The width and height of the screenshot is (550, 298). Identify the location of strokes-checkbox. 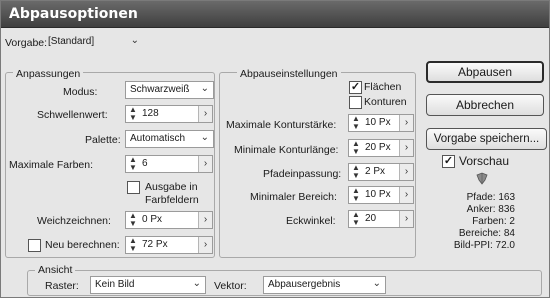
(355, 102).